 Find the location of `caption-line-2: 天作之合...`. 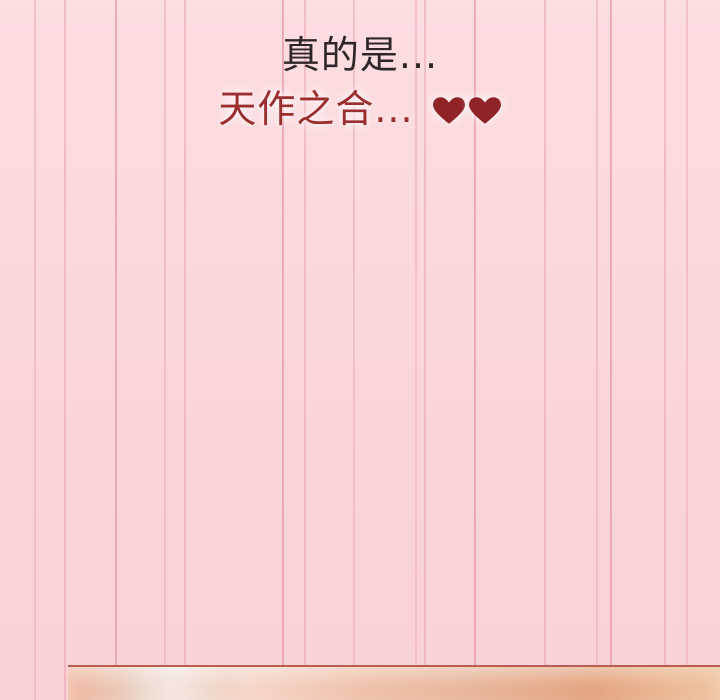

caption-line-2: 天作之合... is located at coordinates (360, 106).